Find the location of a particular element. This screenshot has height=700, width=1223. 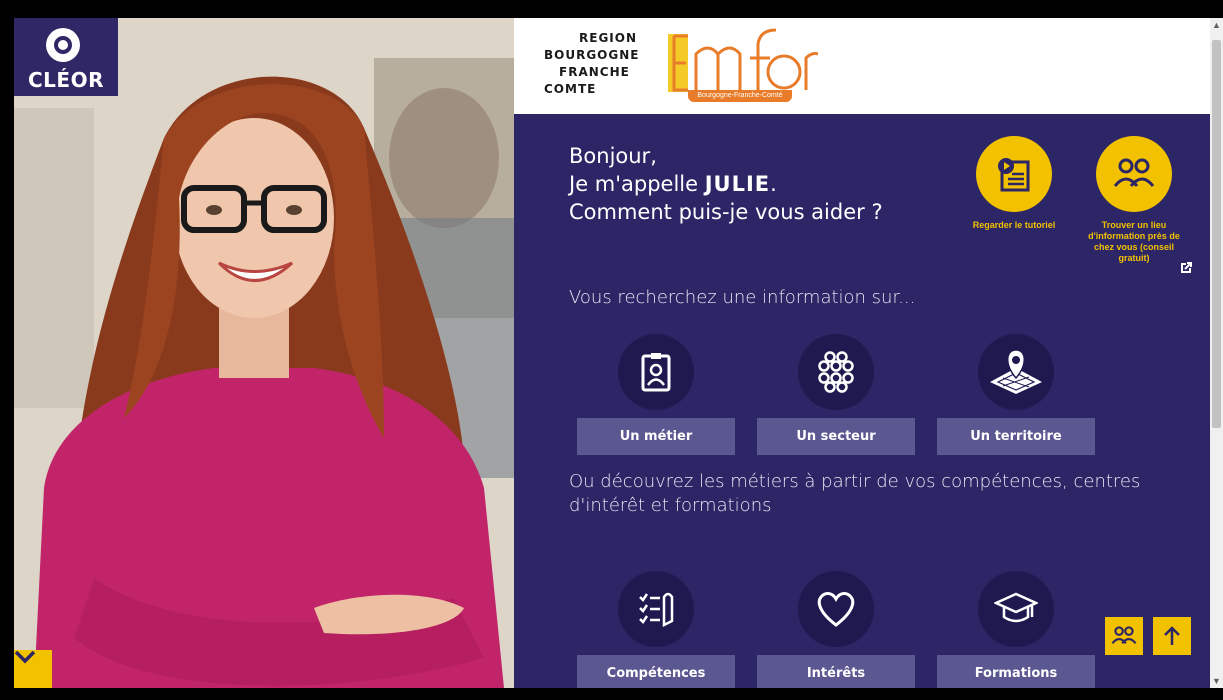

emfor-logo: Bourgogne-Franche-Comté is located at coordinates (742, 64).